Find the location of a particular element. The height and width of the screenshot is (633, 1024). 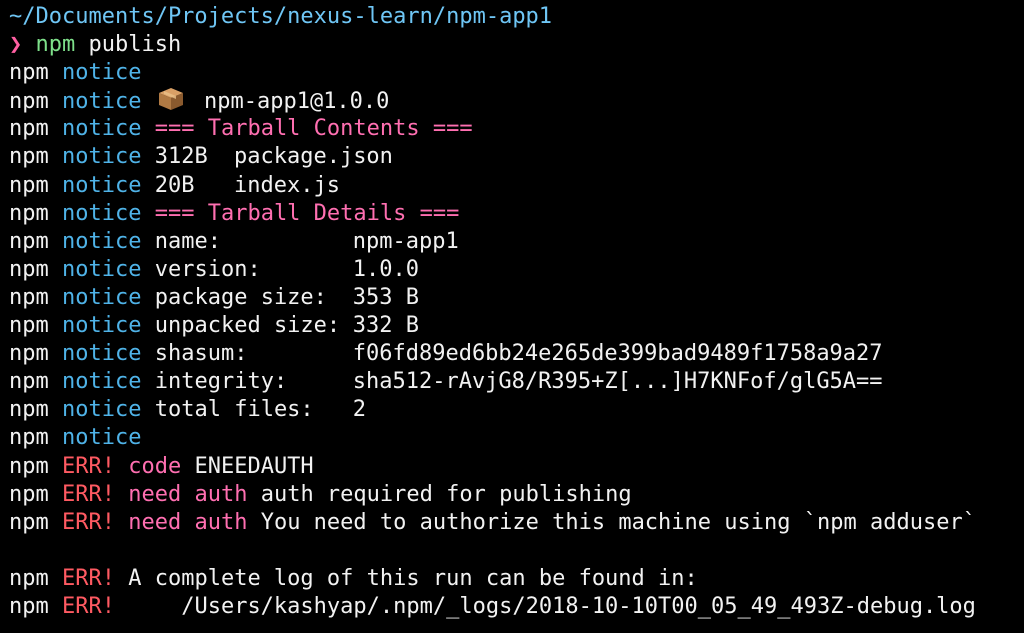

file-size: 20B is located at coordinates (174, 185).